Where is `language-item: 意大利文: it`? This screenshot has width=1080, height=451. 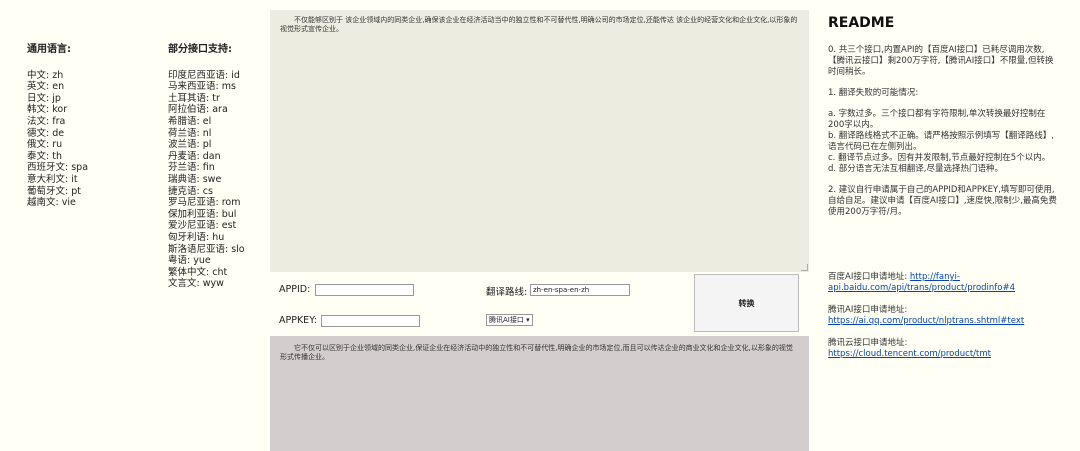
language-item: 意大利文: it is located at coordinates (52, 179).